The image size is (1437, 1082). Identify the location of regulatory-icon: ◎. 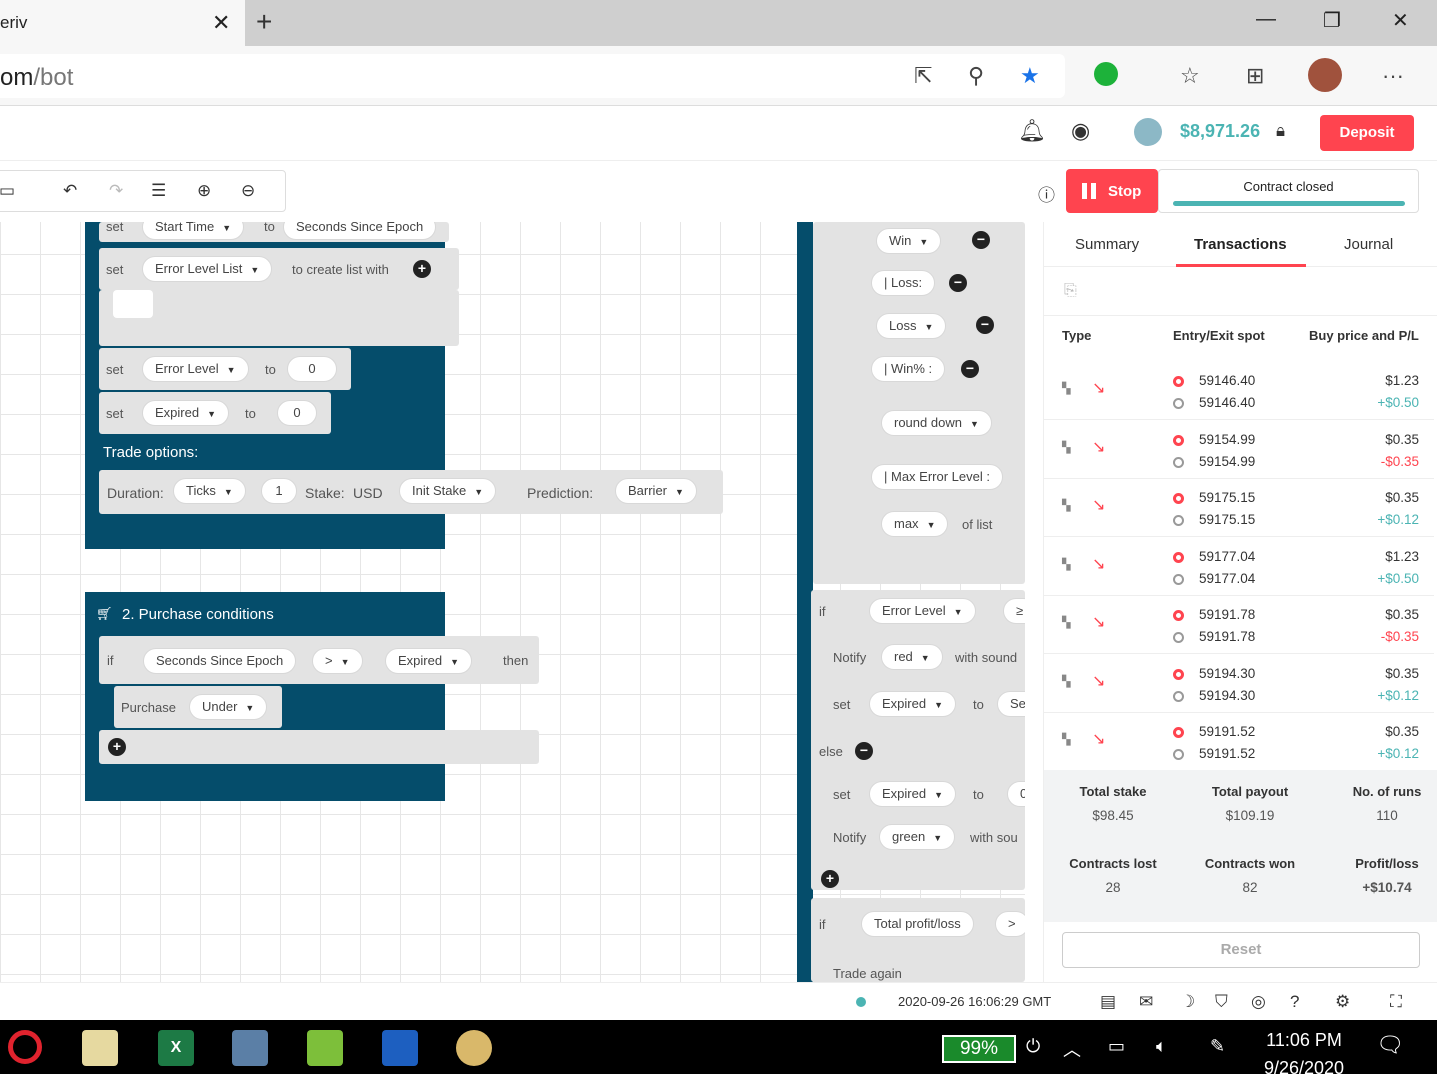
(1258, 1002).